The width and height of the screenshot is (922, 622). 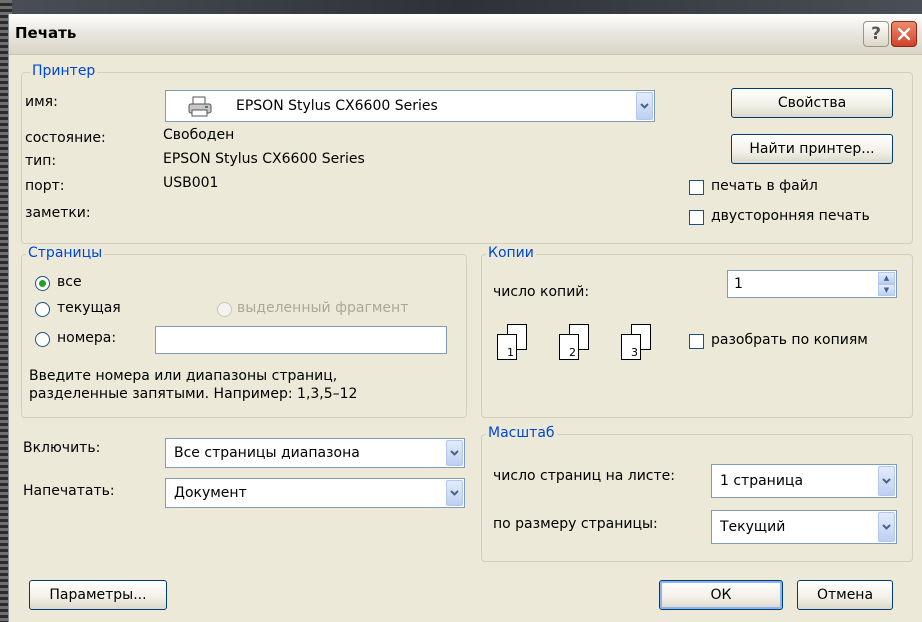 I want to click on collate-page-1: 1, so click(x=507, y=347).